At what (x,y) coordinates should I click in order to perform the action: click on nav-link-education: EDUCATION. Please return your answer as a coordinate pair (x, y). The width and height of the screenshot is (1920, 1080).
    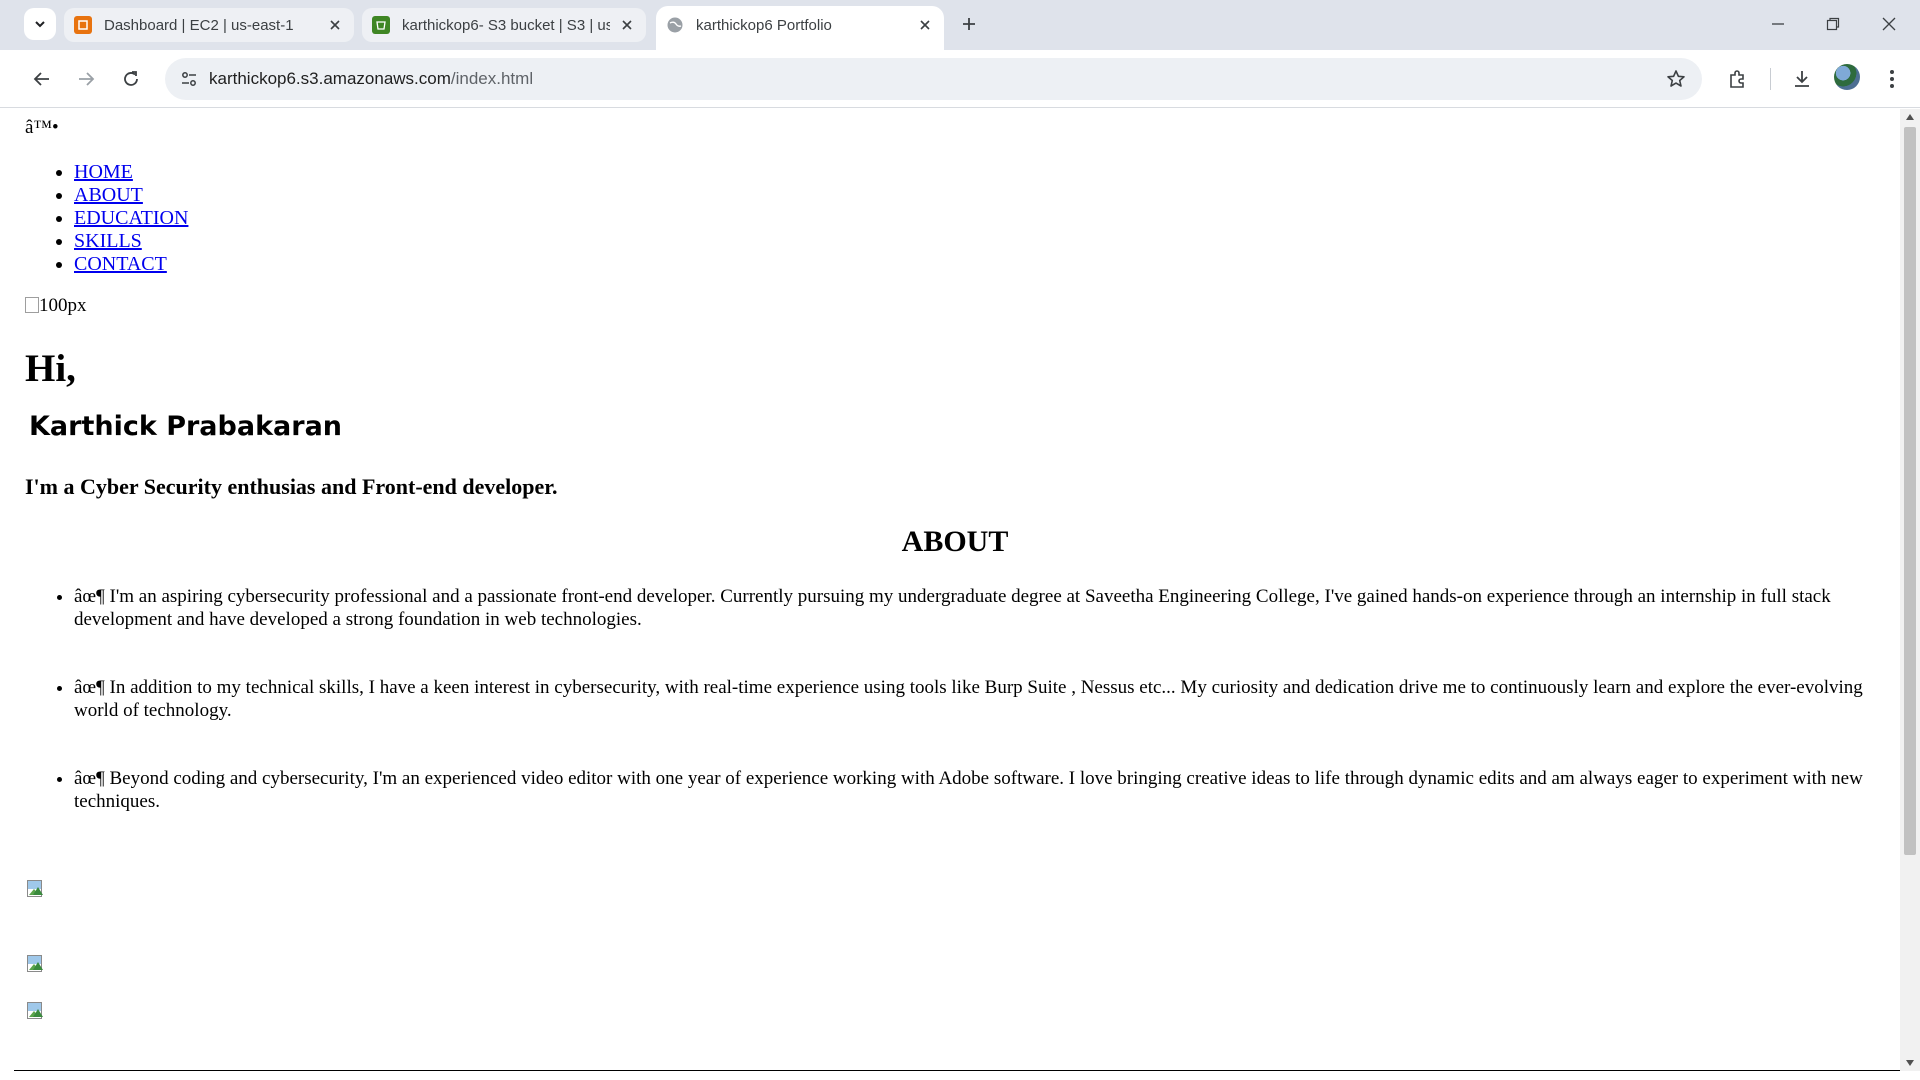
    Looking at the image, I should click on (131, 218).